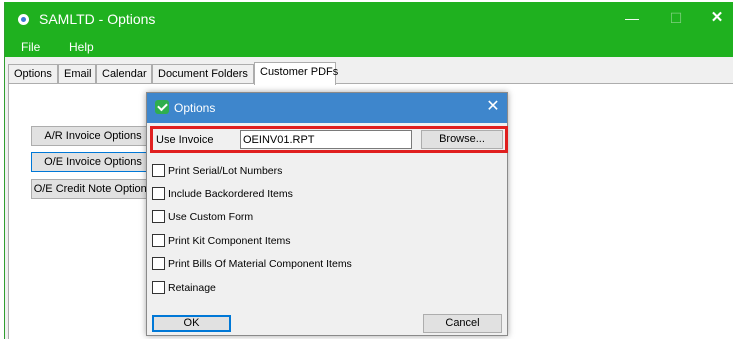 The image size is (733, 339). What do you see at coordinates (23, 19) in the screenshot?
I see `app-icon` at bounding box center [23, 19].